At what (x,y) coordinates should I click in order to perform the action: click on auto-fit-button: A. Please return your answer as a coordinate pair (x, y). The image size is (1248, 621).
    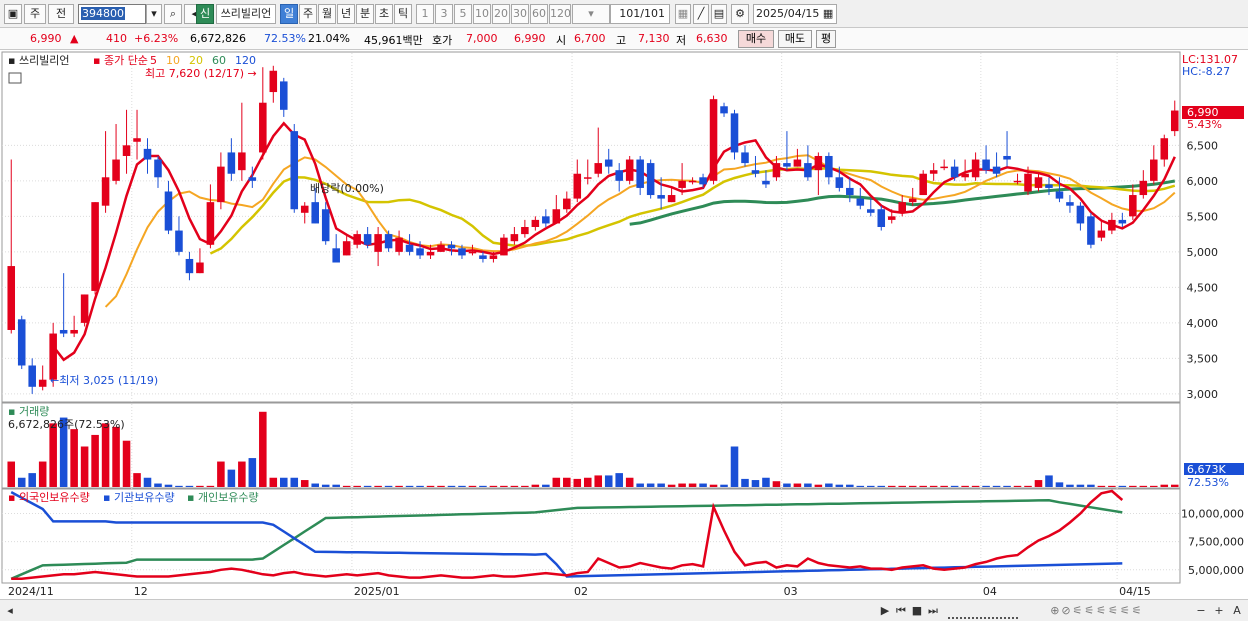
    Looking at the image, I should click on (1237, 611).